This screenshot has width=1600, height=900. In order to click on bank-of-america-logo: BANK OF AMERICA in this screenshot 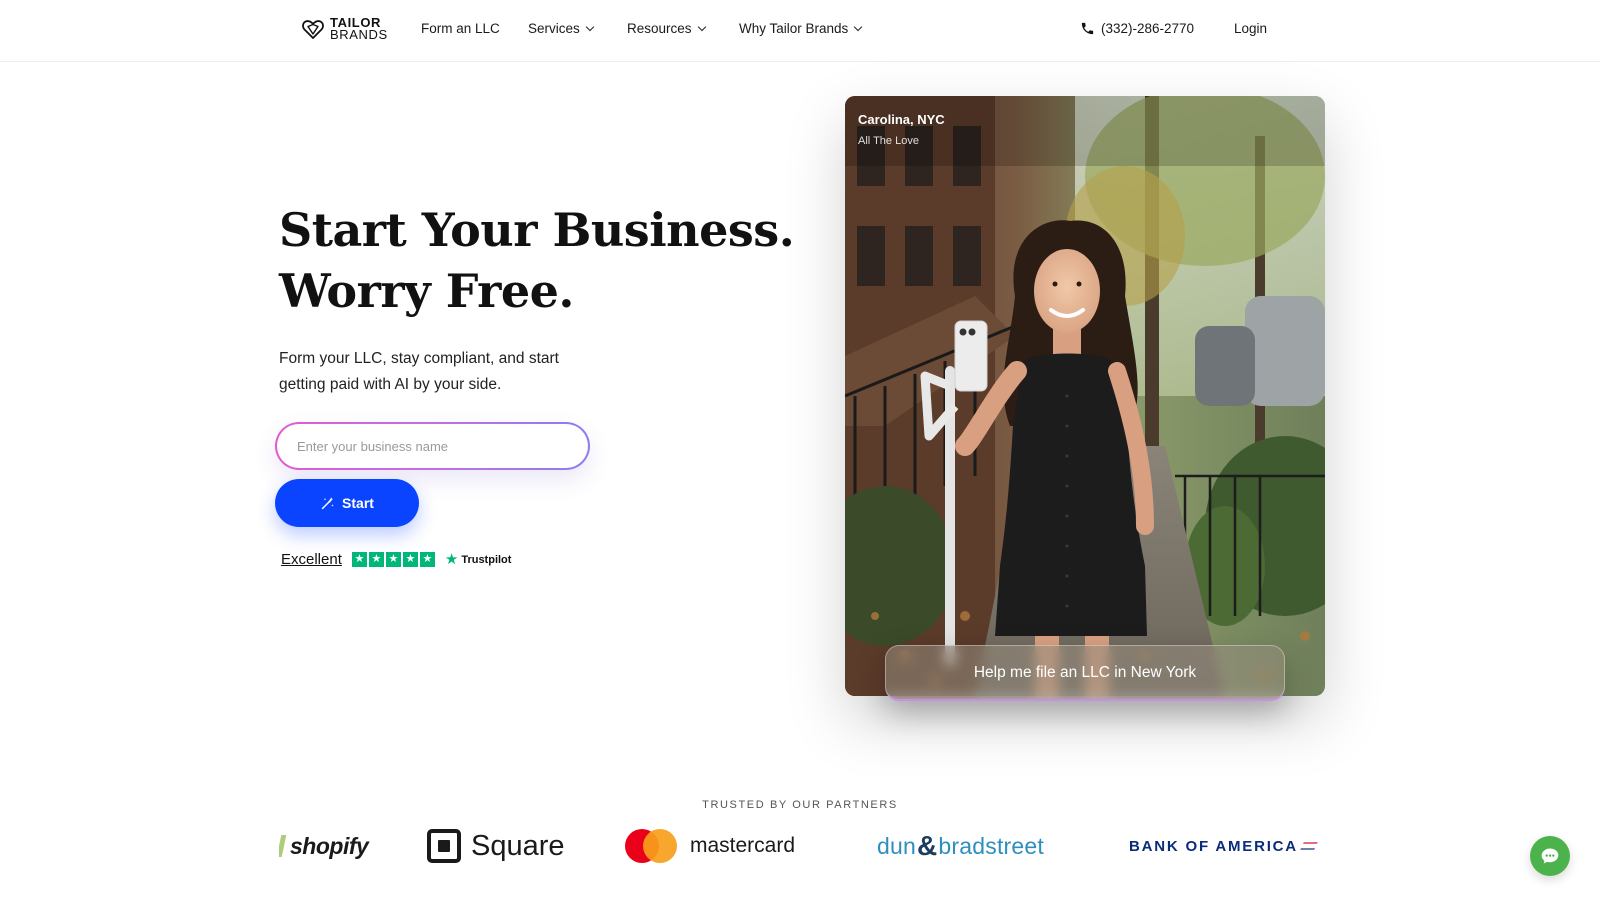, I will do `click(1223, 846)`.